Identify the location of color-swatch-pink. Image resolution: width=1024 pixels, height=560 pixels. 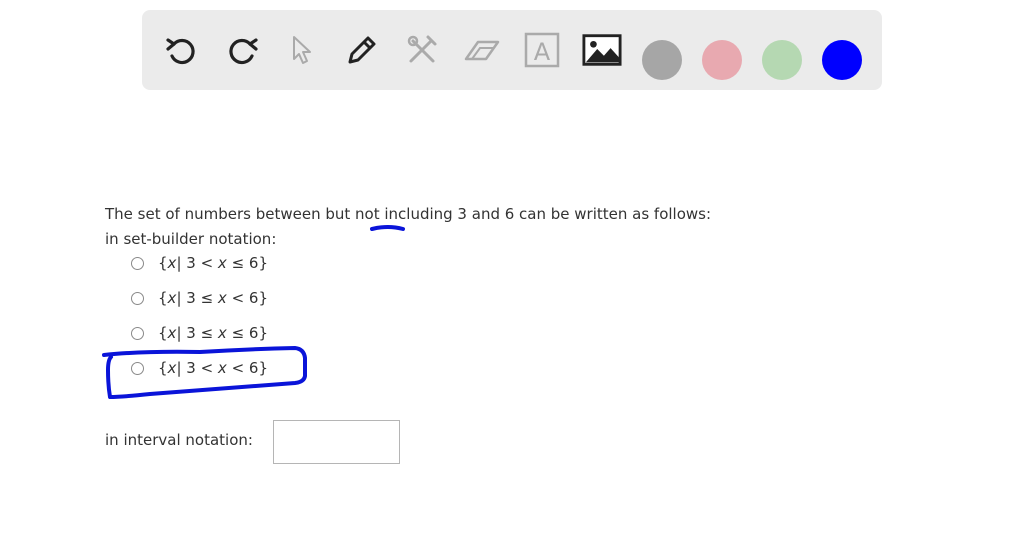
(722, 60).